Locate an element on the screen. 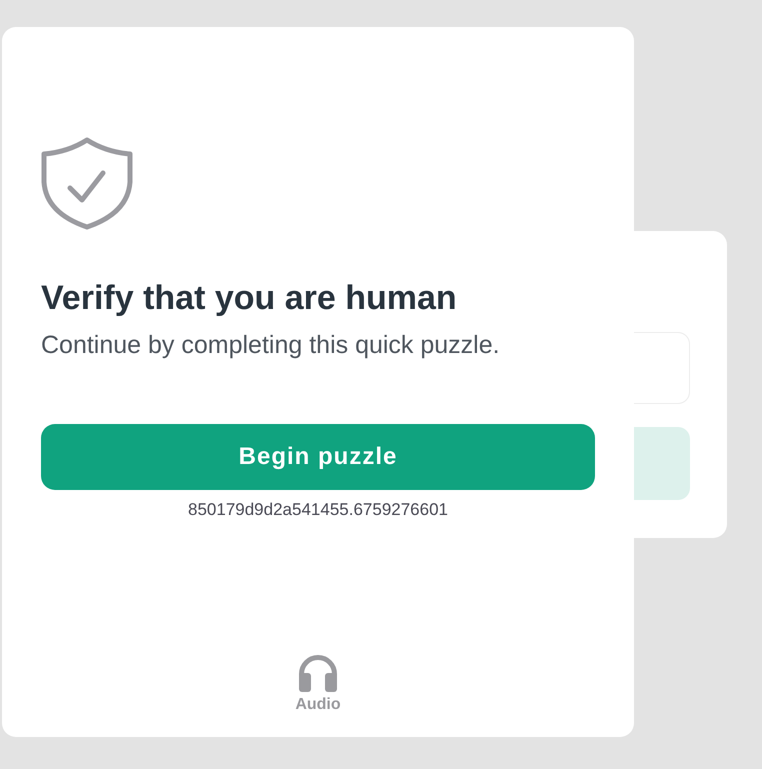 This screenshot has width=762, height=769. dialog-title: Verify that you are human is located at coordinates (249, 298).